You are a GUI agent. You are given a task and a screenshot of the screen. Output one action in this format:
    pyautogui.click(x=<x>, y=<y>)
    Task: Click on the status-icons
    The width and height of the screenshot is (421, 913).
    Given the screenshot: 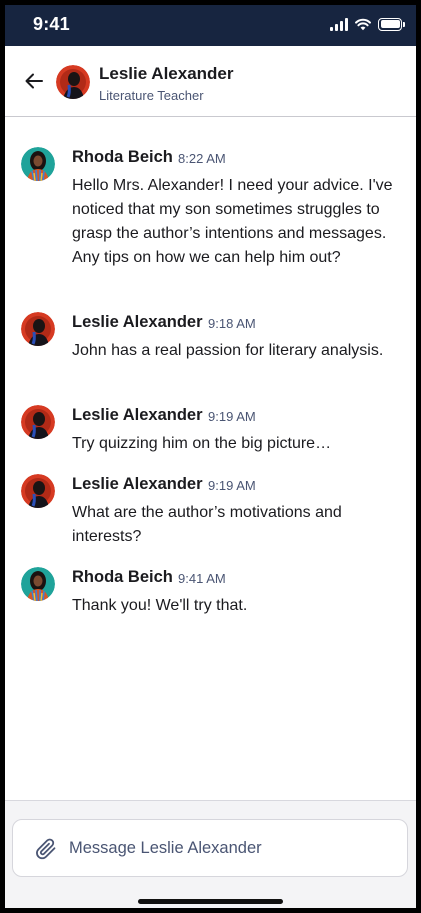 What is the action you would take?
    pyautogui.click(x=367, y=24)
    